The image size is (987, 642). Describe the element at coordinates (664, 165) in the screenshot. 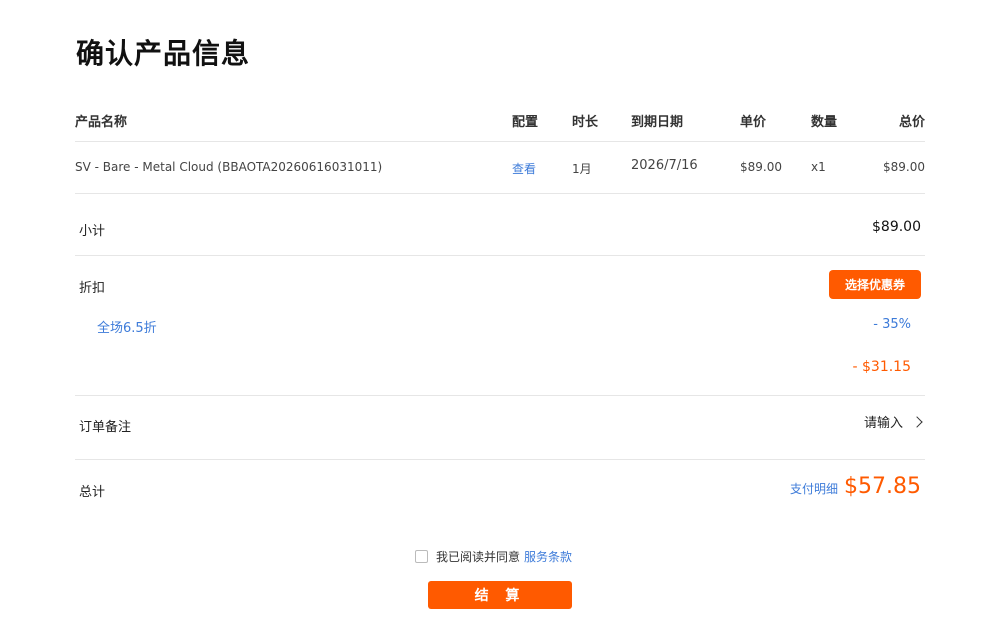

I see `product-expiry: 2026/7/16` at that location.